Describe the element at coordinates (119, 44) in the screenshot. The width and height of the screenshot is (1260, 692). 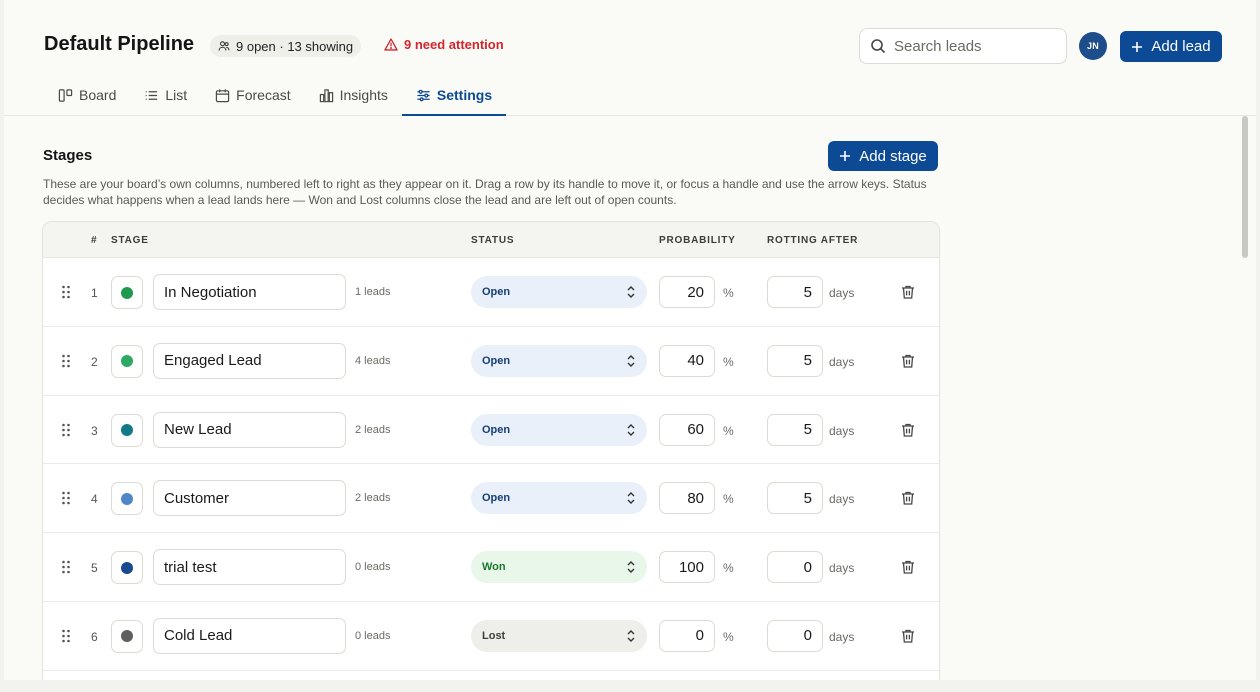
I see `page-title: Default Pipeline` at that location.